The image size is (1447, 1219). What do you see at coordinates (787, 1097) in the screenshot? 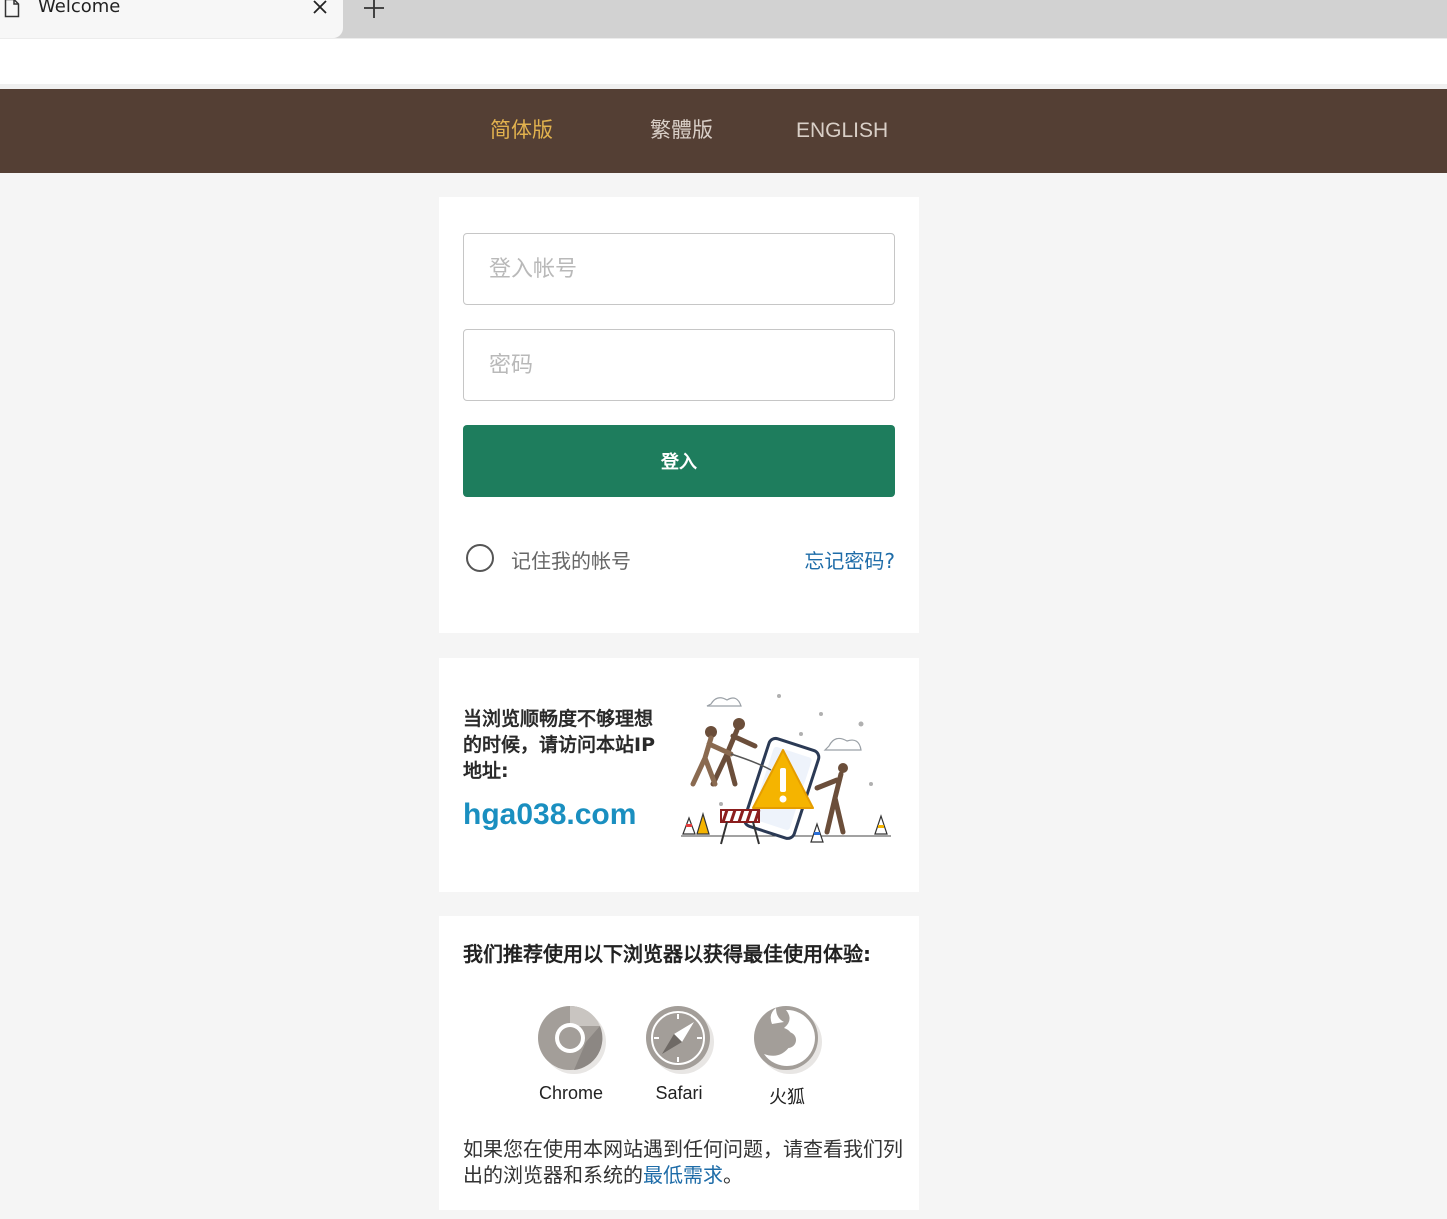
I see `browser-firefox-label: 火狐` at bounding box center [787, 1097].